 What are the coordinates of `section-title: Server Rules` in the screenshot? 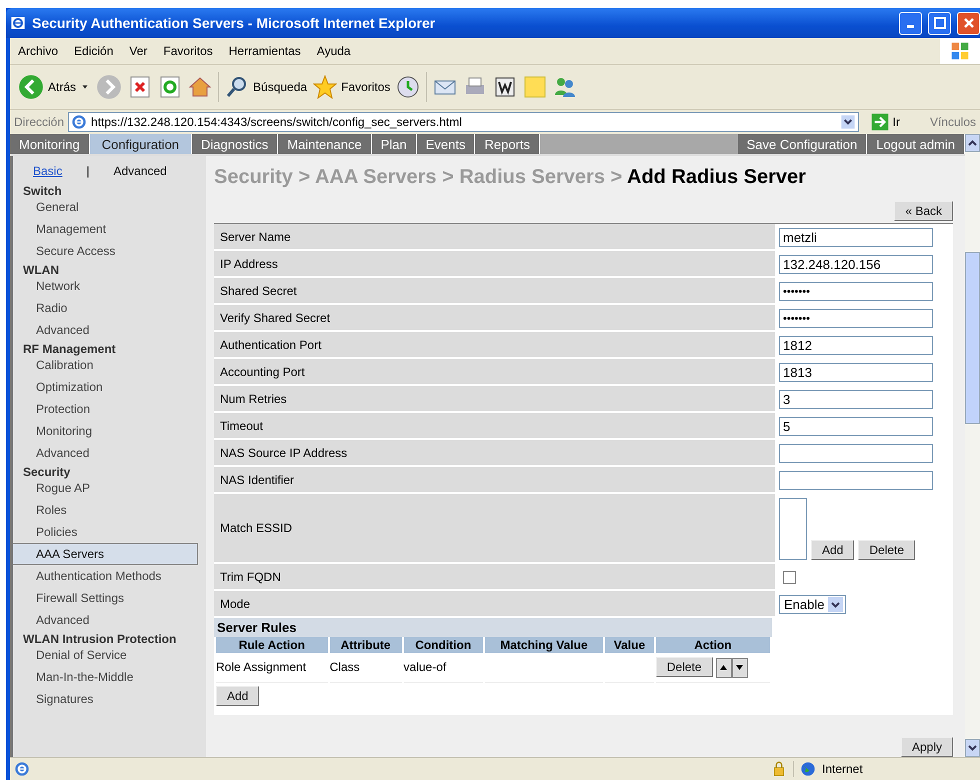 It's located at (493, 627).